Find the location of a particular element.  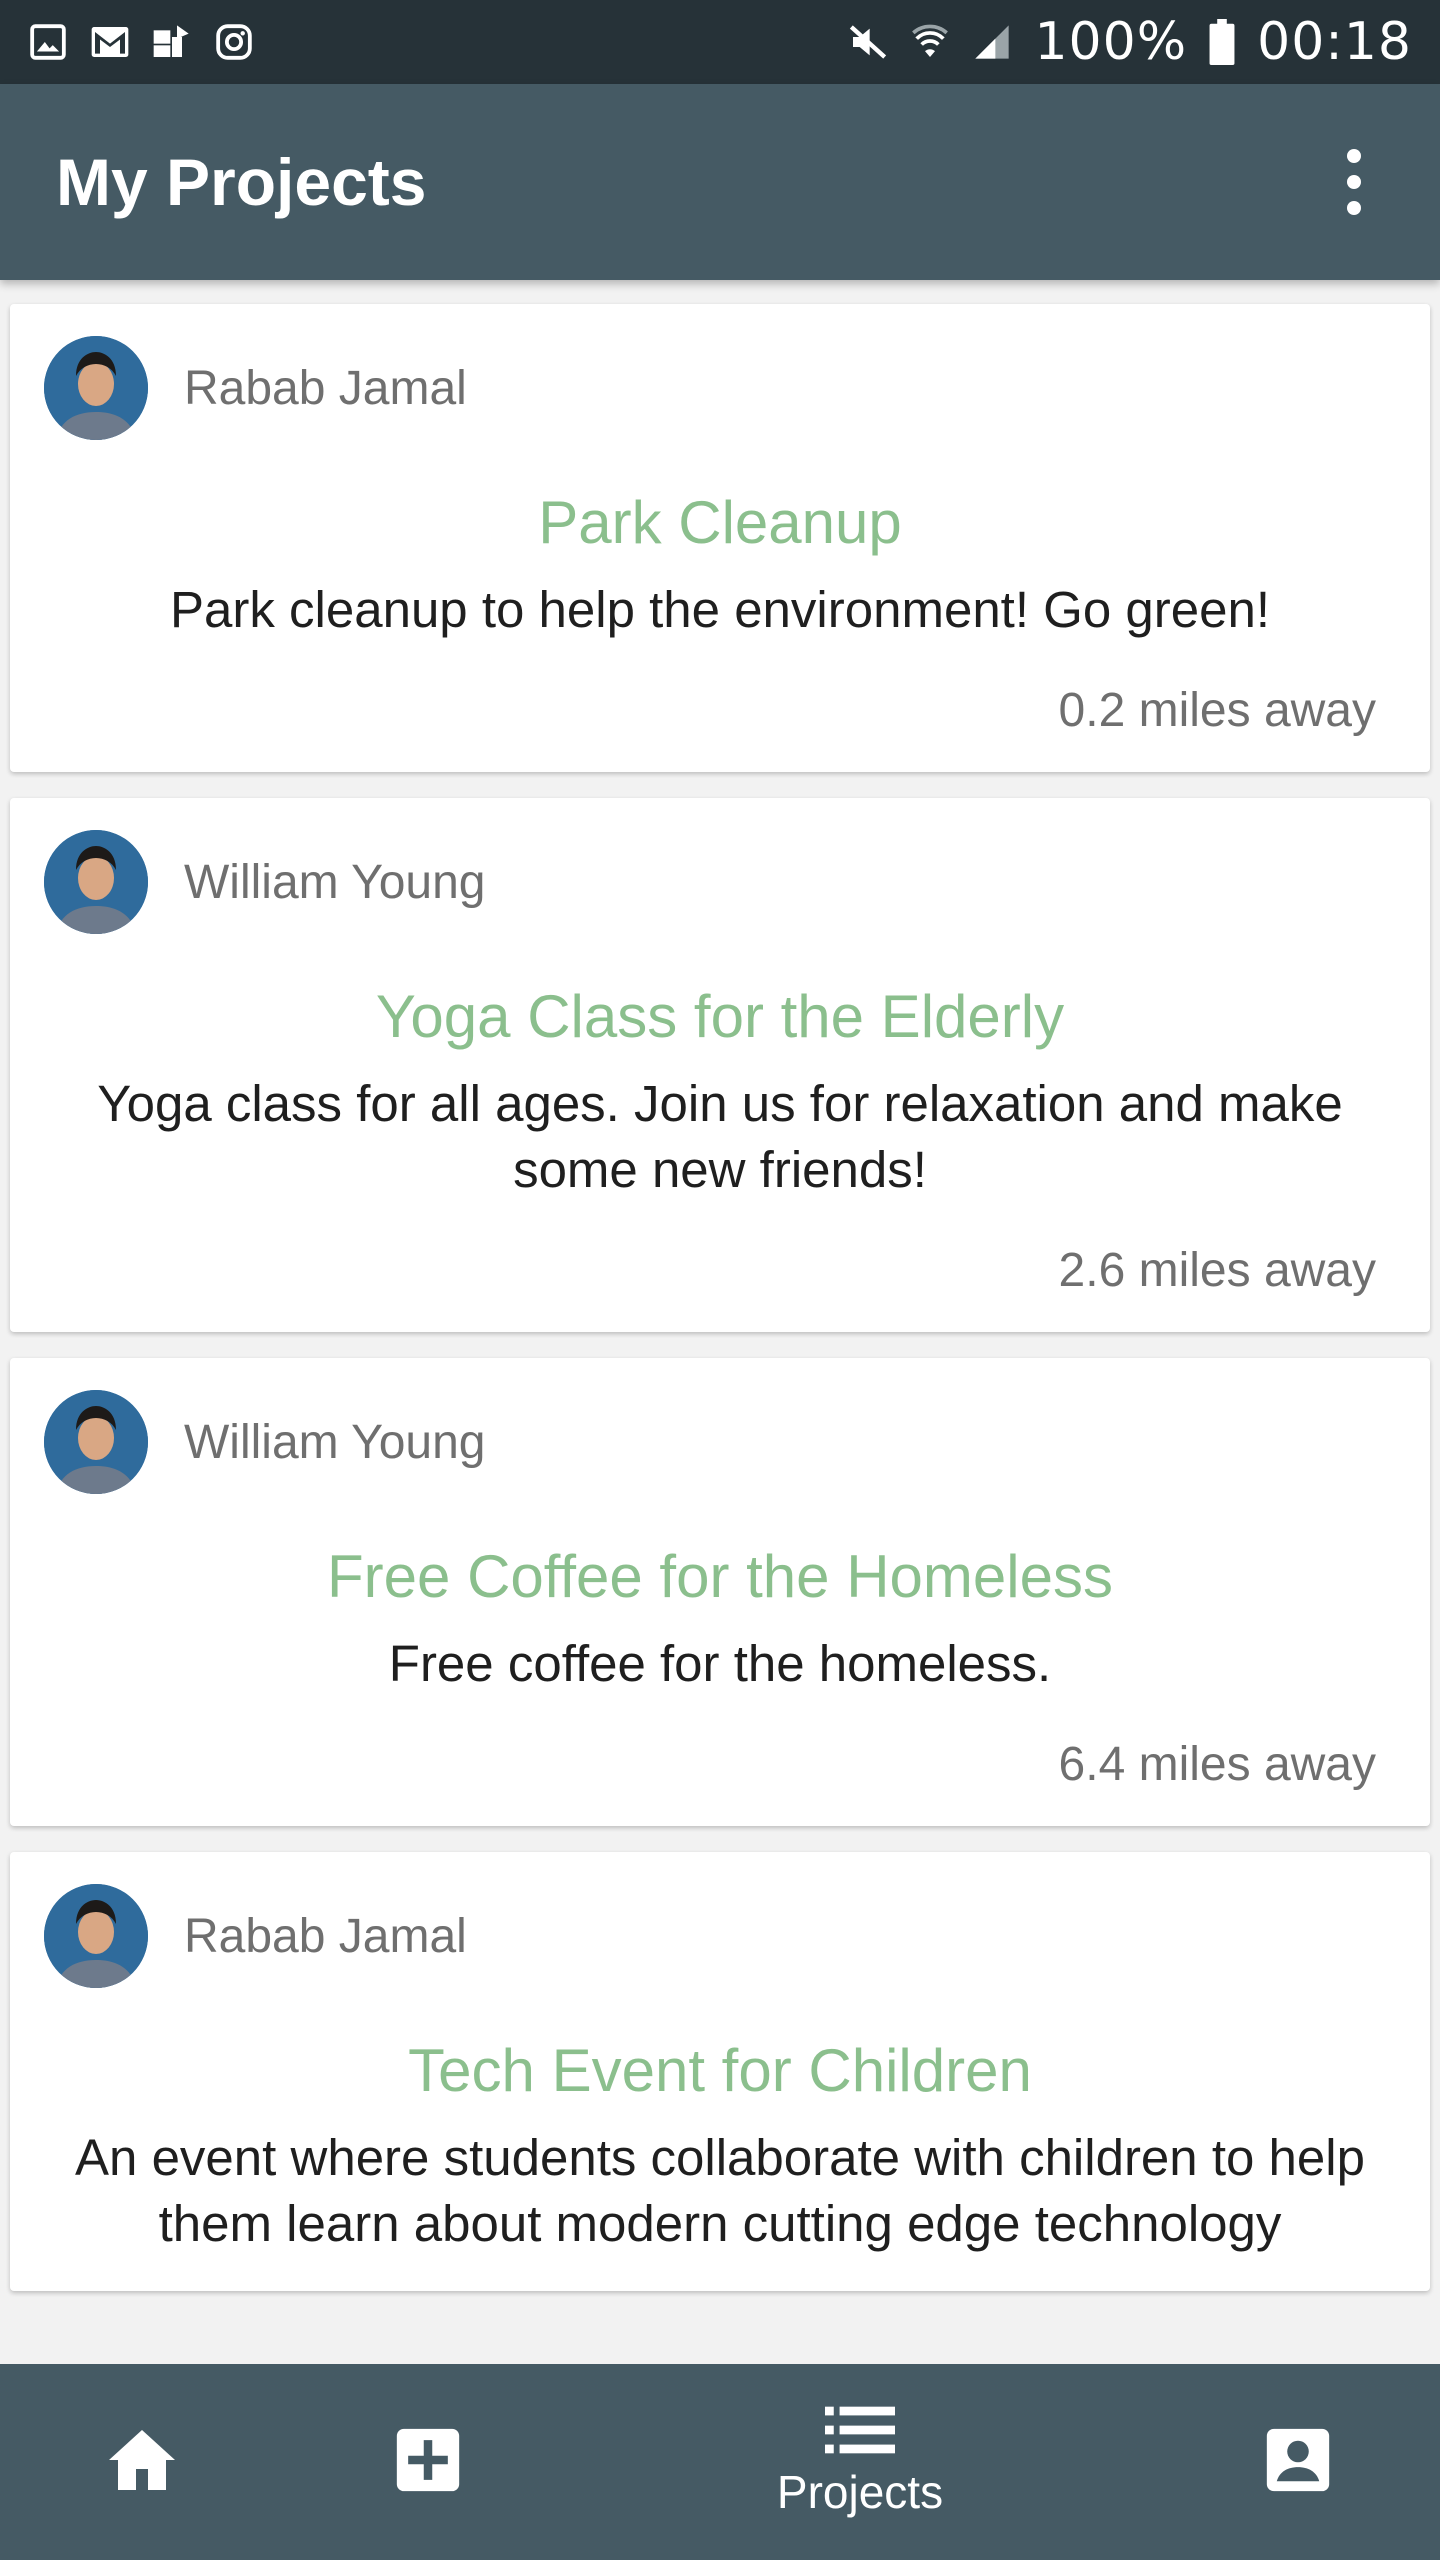

nav-home-button is located at coordinates (142, 2462).